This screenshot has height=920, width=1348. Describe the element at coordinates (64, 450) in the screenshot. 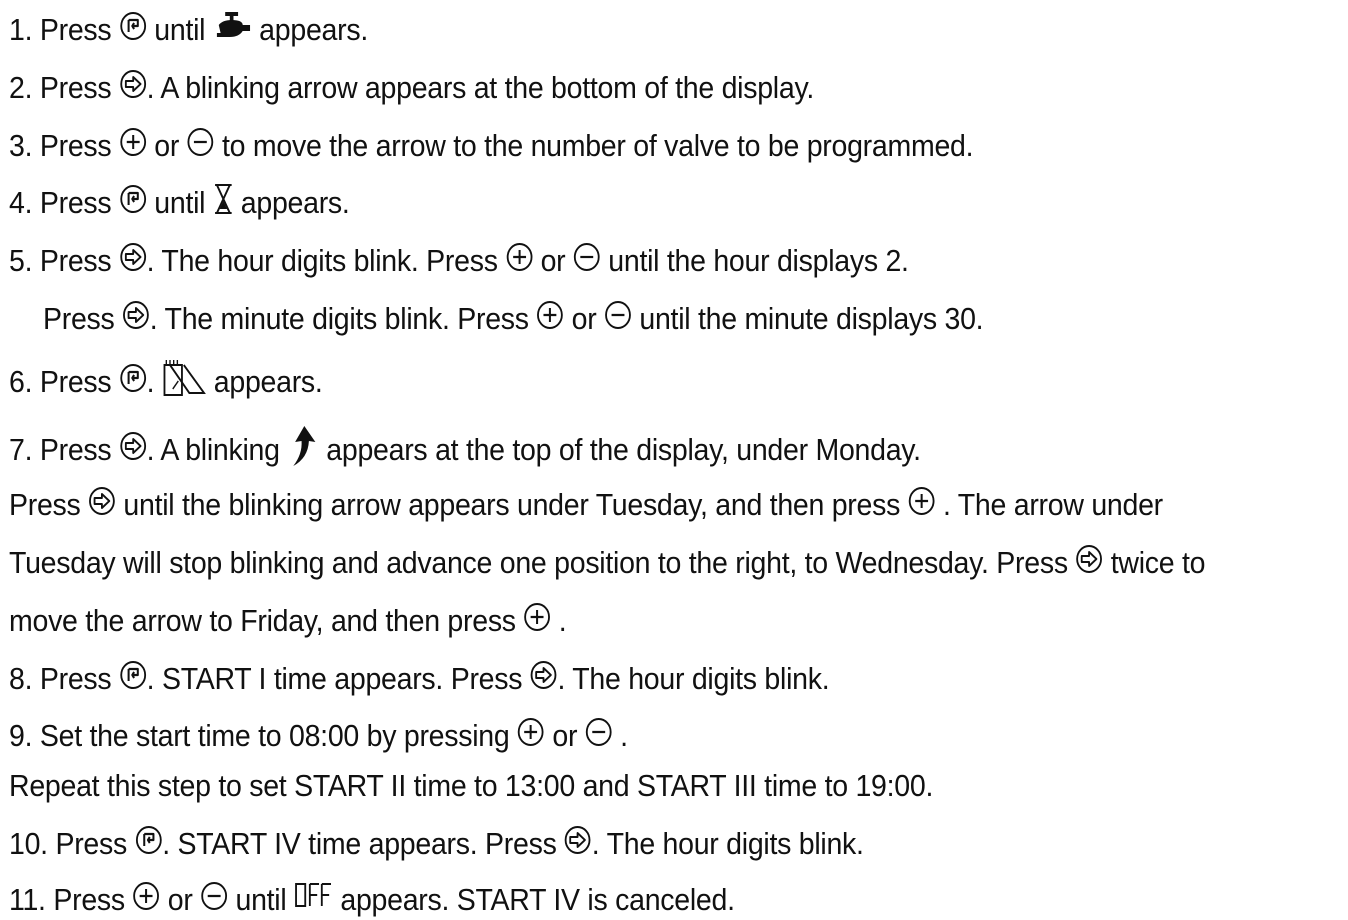

I see `step-text: 7. Press` at that location.